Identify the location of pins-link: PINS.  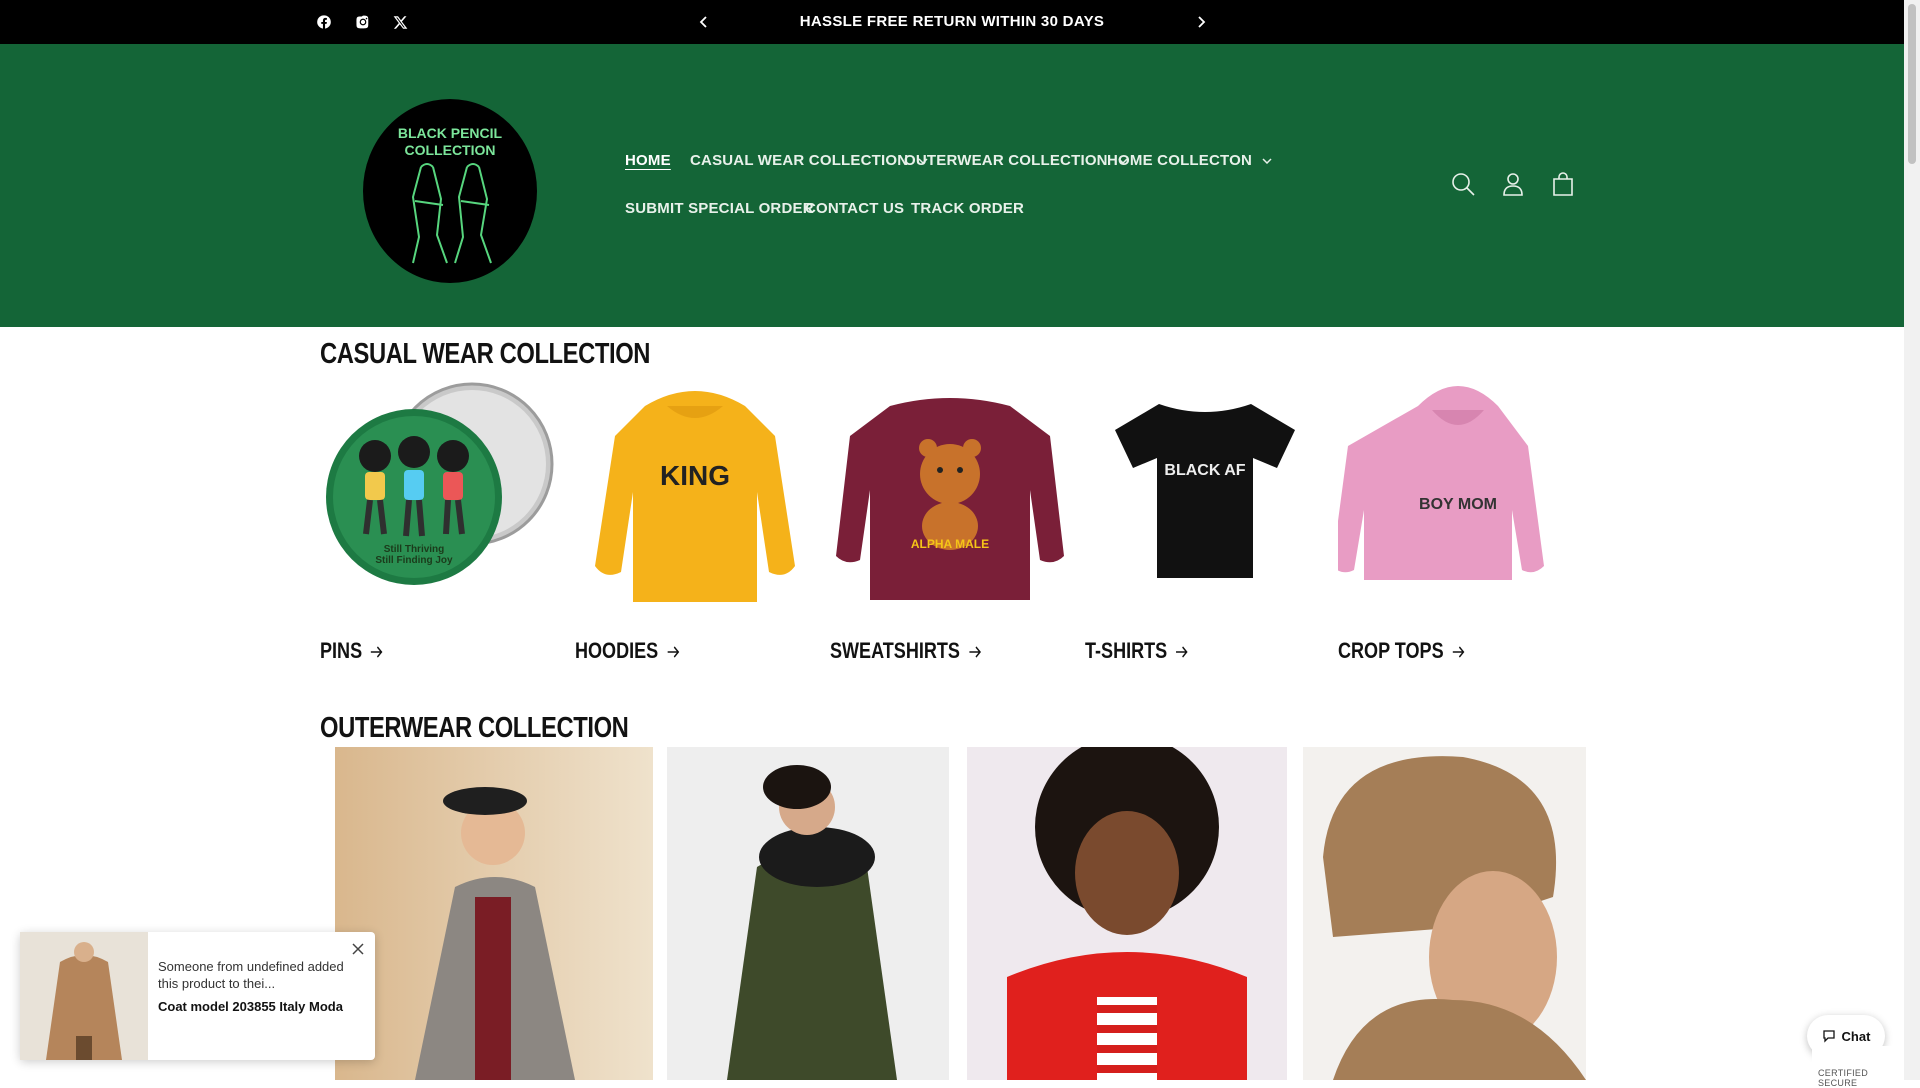
(352, 651).